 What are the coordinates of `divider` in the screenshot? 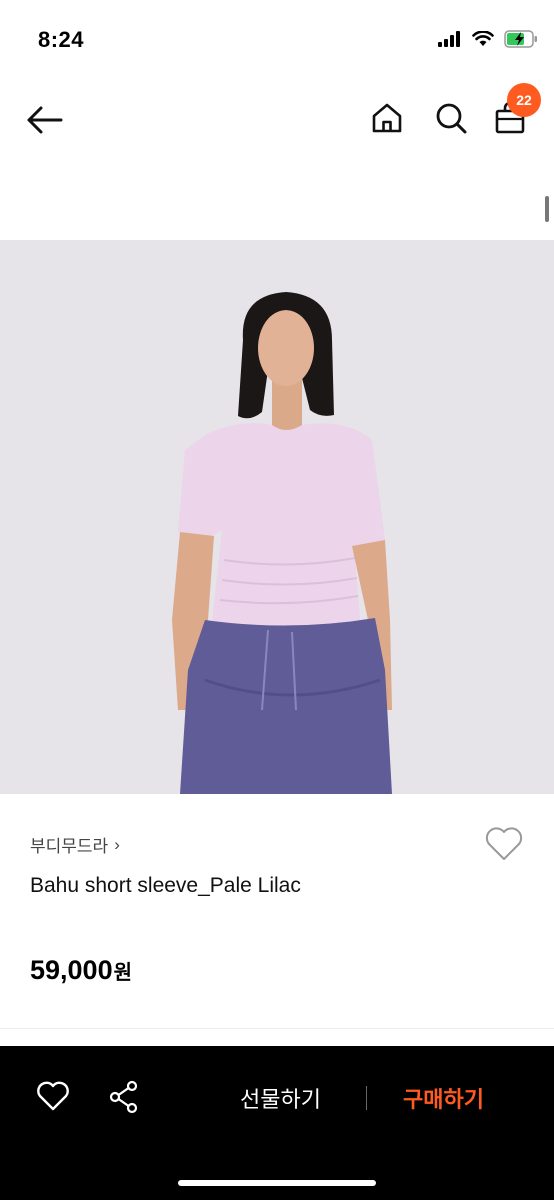 It's located at (277, 1028).